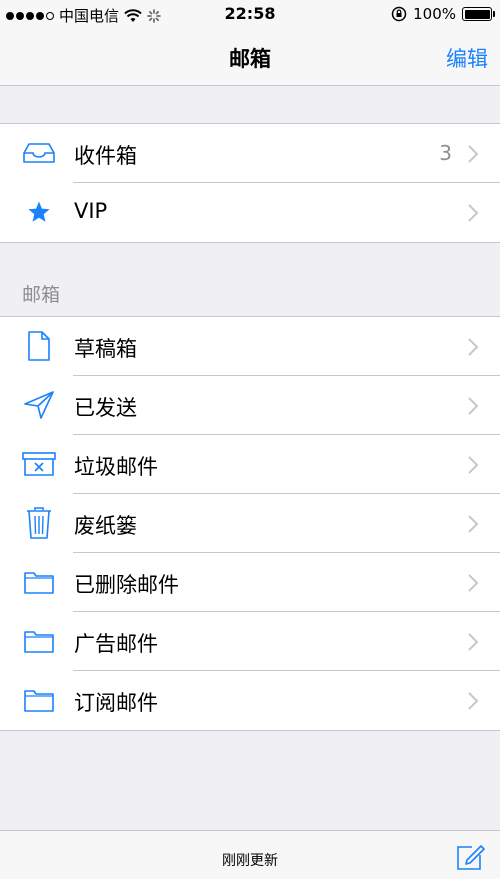 This screenshot has height=879, width=500. Describe the element at coordinates (250, 582) in the screenshot. I see `list-item-deleted: 已删除邮件` at that location.